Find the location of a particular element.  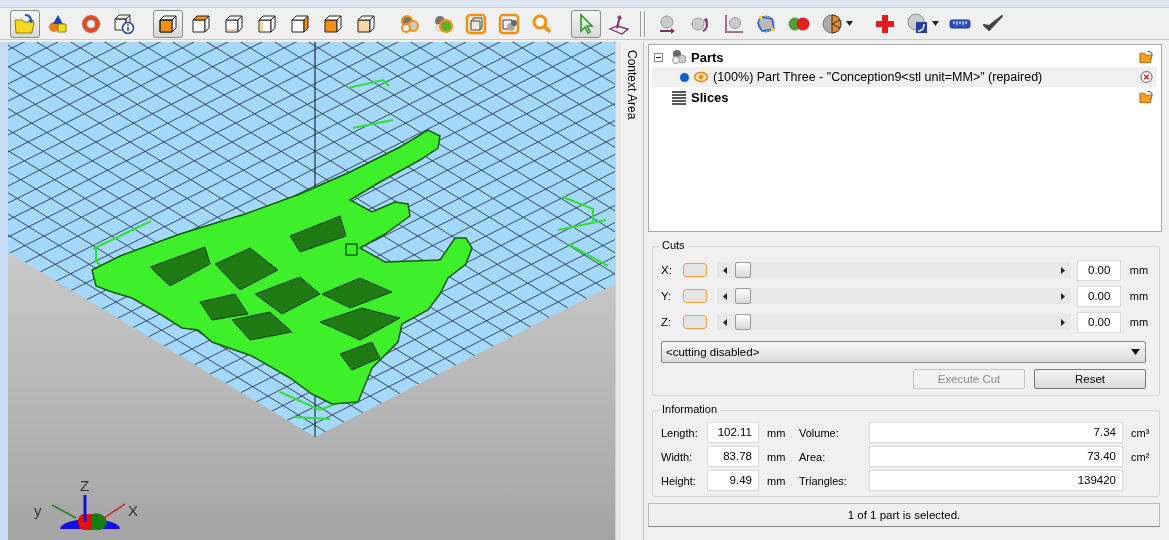

tree-item: Parts is located at coordinates (707, 57).